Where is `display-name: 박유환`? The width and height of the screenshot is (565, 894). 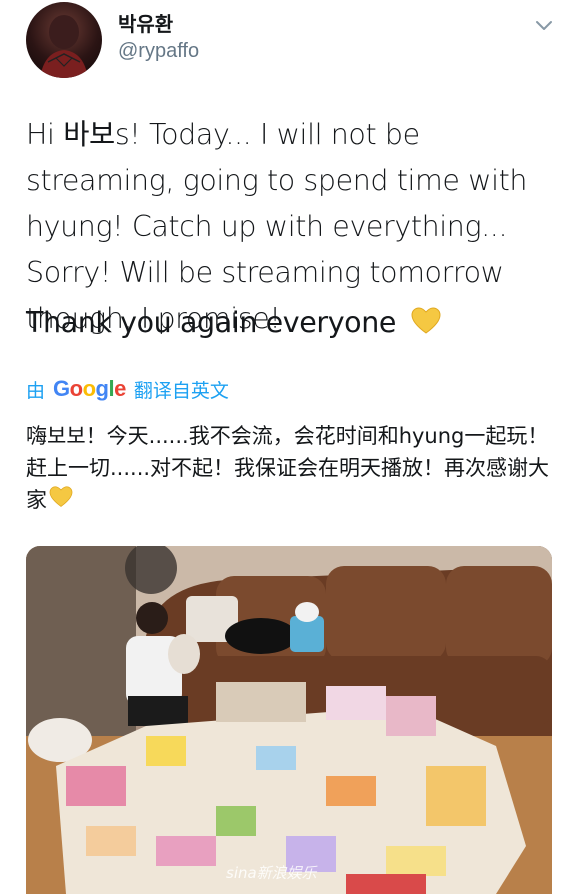 display-name: 박유환 is located at coordinates (145, 22).